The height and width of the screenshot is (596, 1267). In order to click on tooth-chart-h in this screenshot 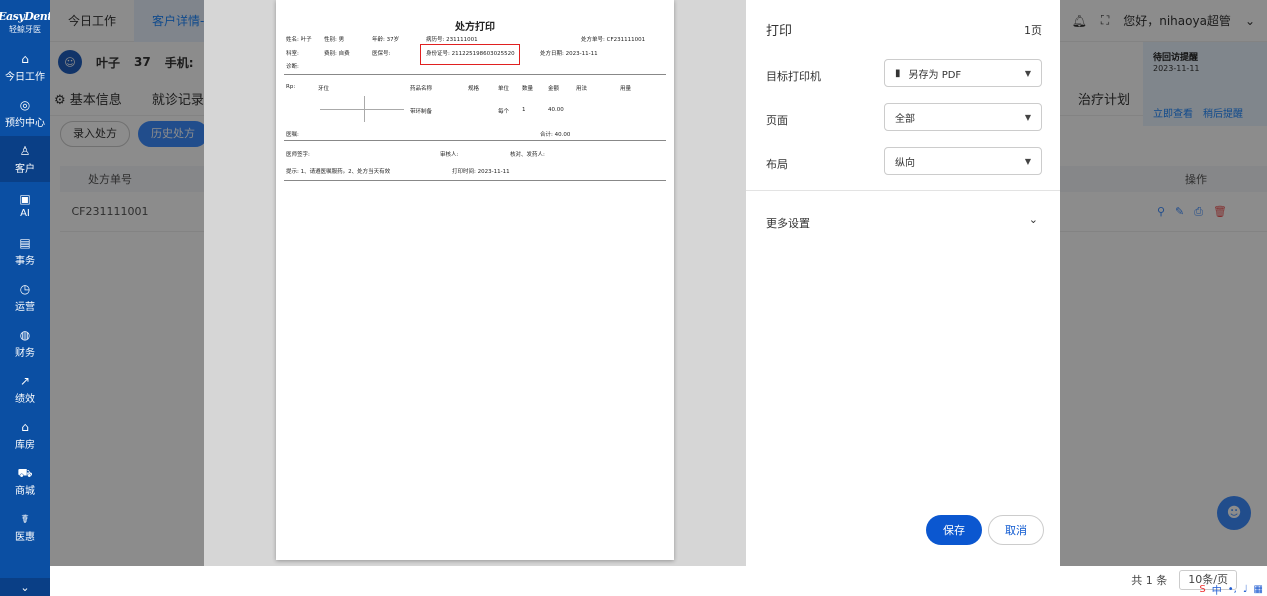, I will do `click(362, 109)`.